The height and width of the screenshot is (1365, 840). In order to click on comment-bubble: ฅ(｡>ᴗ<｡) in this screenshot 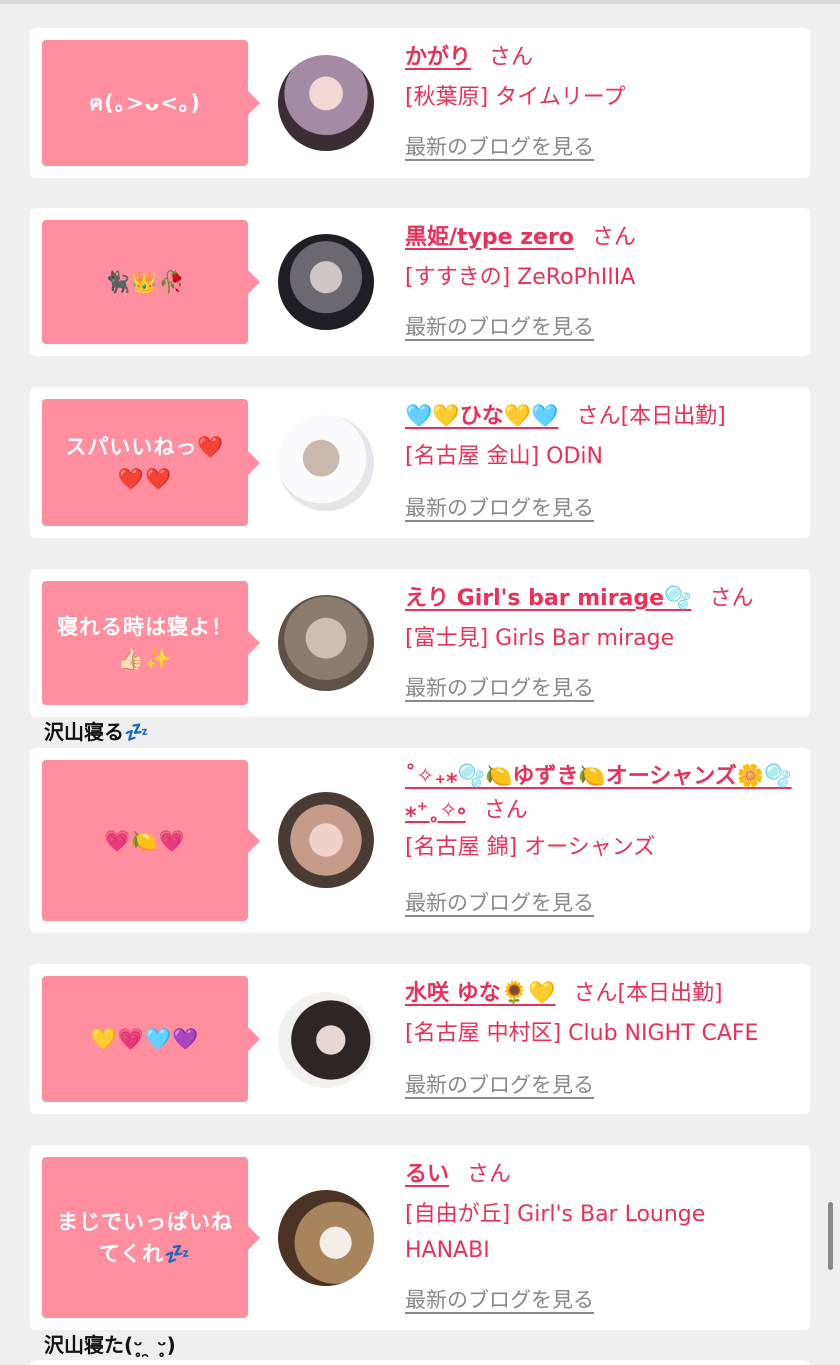, I will do `click(151, 103)`.